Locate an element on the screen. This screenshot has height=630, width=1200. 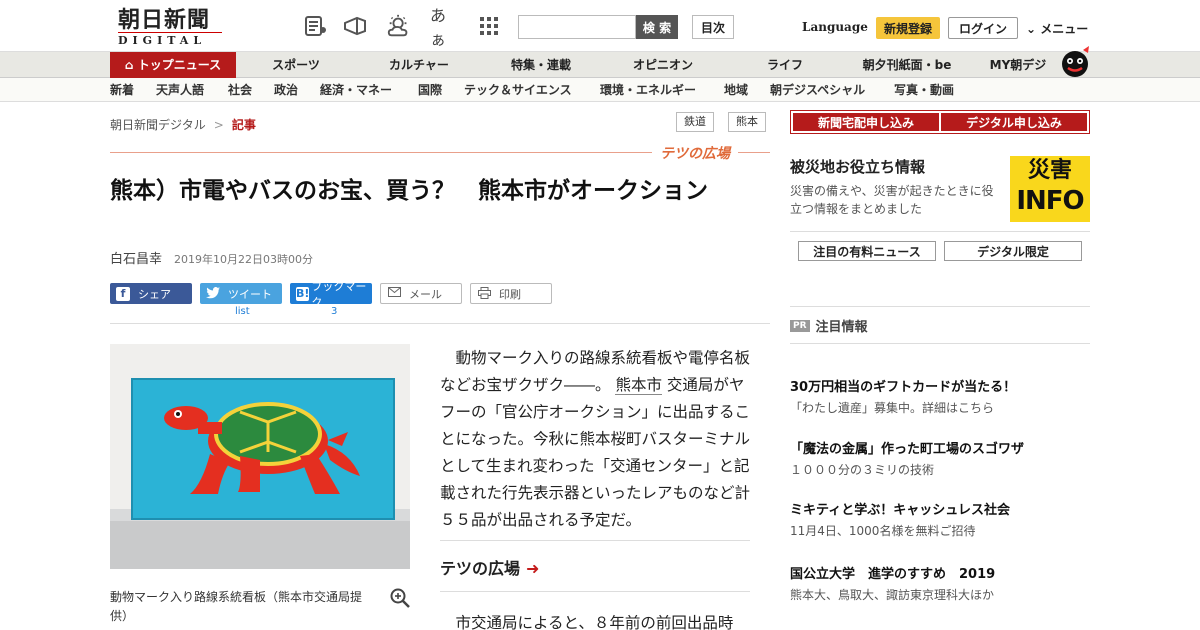
login-button: ログイン is located at coordinates (983, 28).